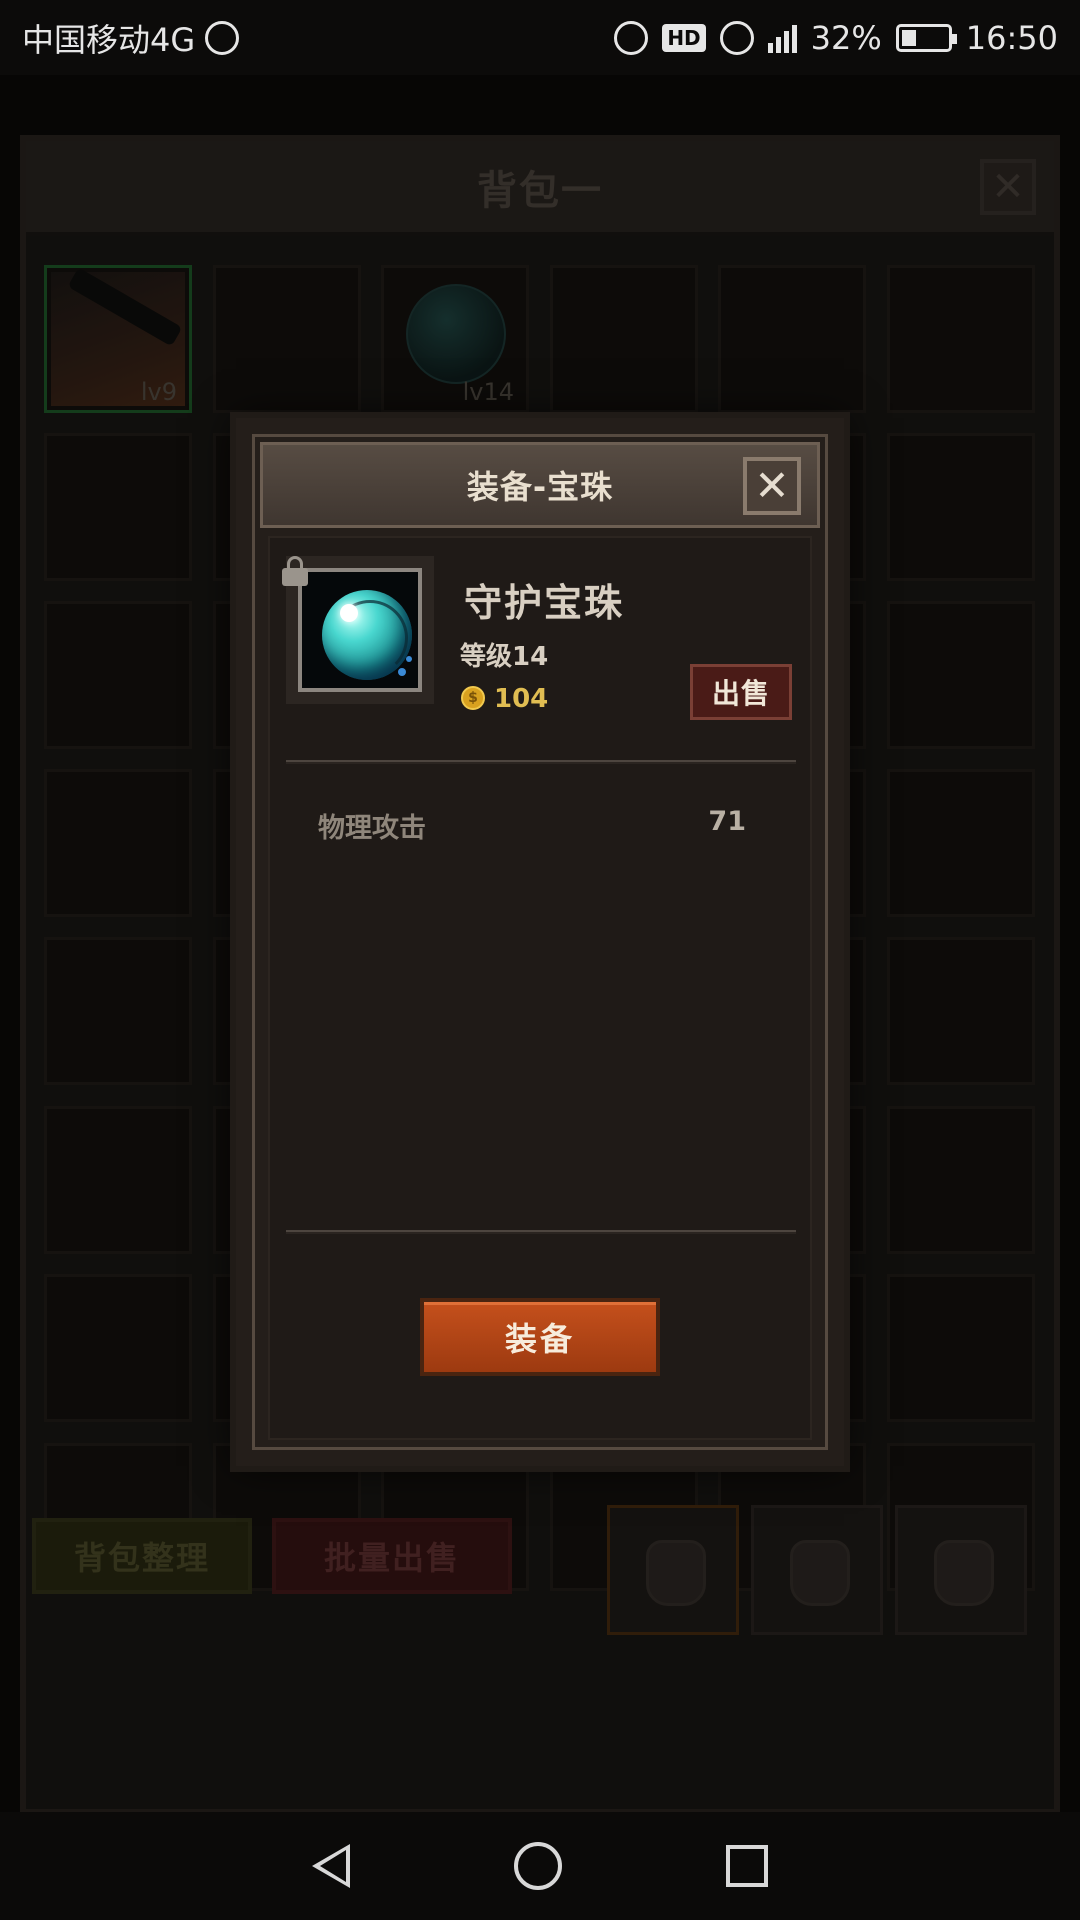  I want to click on eye-comfort-icon, so click(736, 37).